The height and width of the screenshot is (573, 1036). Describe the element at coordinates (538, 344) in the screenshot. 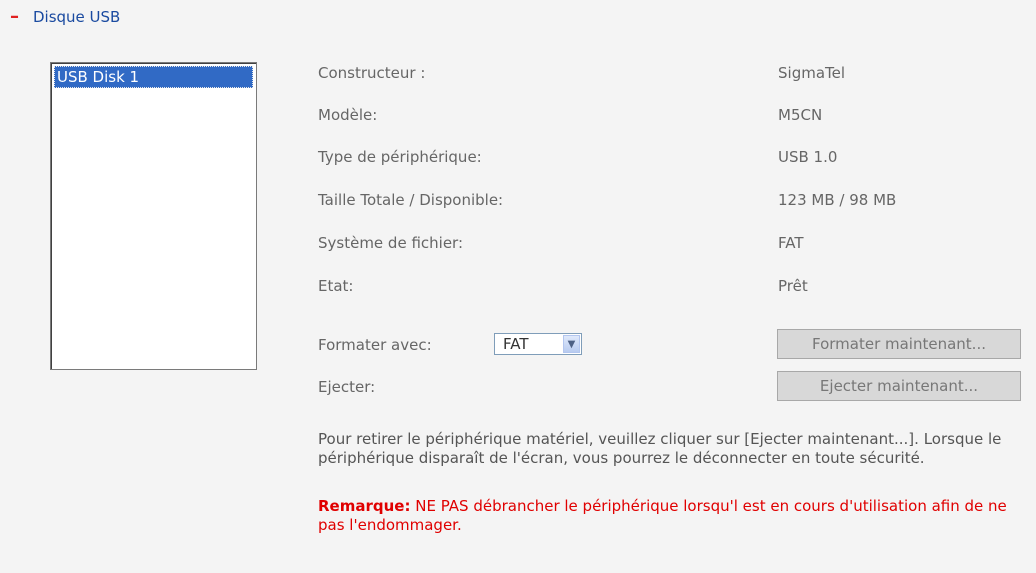

I see `filesystem-select: FAT ▼` at that location.